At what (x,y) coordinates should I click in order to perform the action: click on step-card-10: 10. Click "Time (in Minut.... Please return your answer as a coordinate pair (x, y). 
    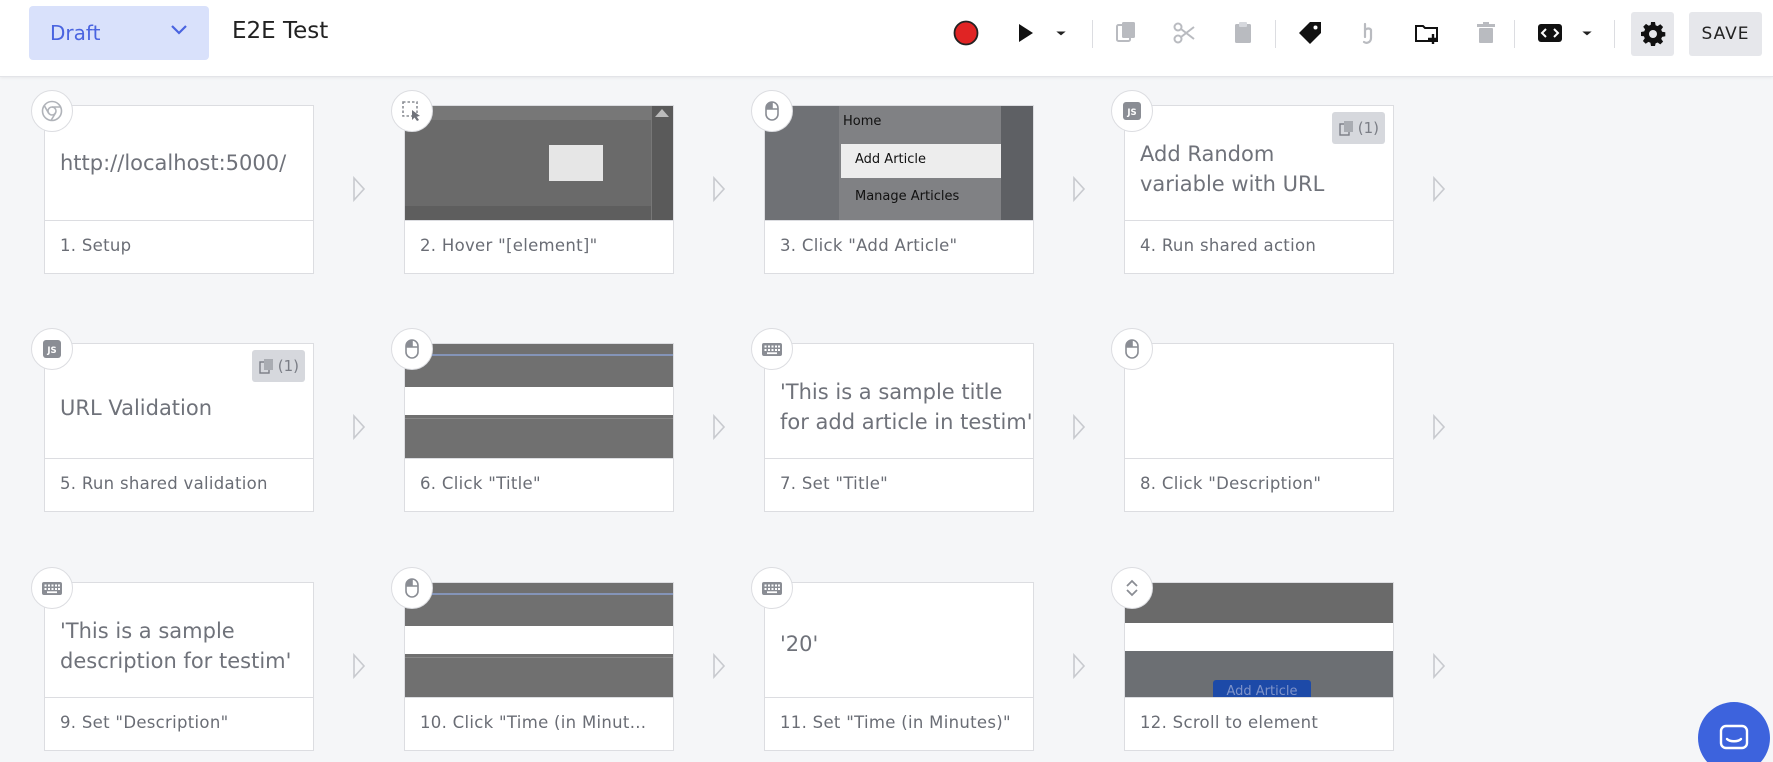
    Looking at the image, I should click on (539, 666).